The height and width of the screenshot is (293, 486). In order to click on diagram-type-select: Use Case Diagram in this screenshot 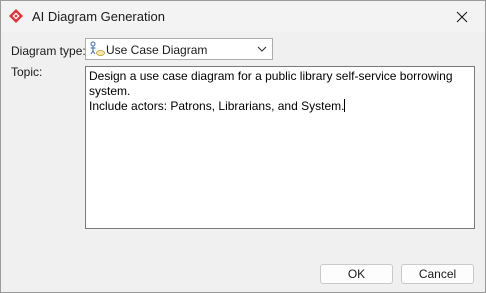, I will do `click(179, 49)`.